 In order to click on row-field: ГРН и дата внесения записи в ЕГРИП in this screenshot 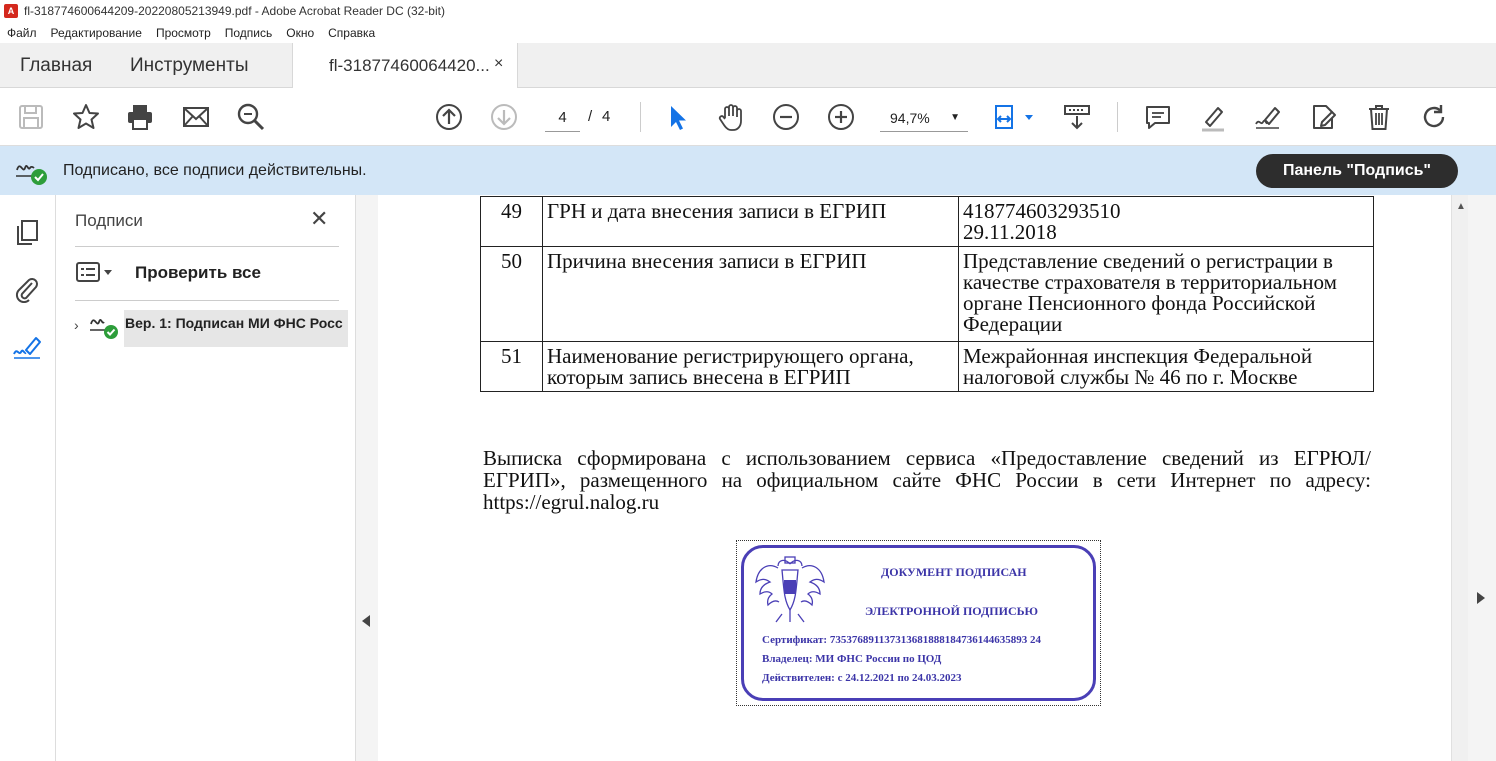, I will do `click(750, 221)`.